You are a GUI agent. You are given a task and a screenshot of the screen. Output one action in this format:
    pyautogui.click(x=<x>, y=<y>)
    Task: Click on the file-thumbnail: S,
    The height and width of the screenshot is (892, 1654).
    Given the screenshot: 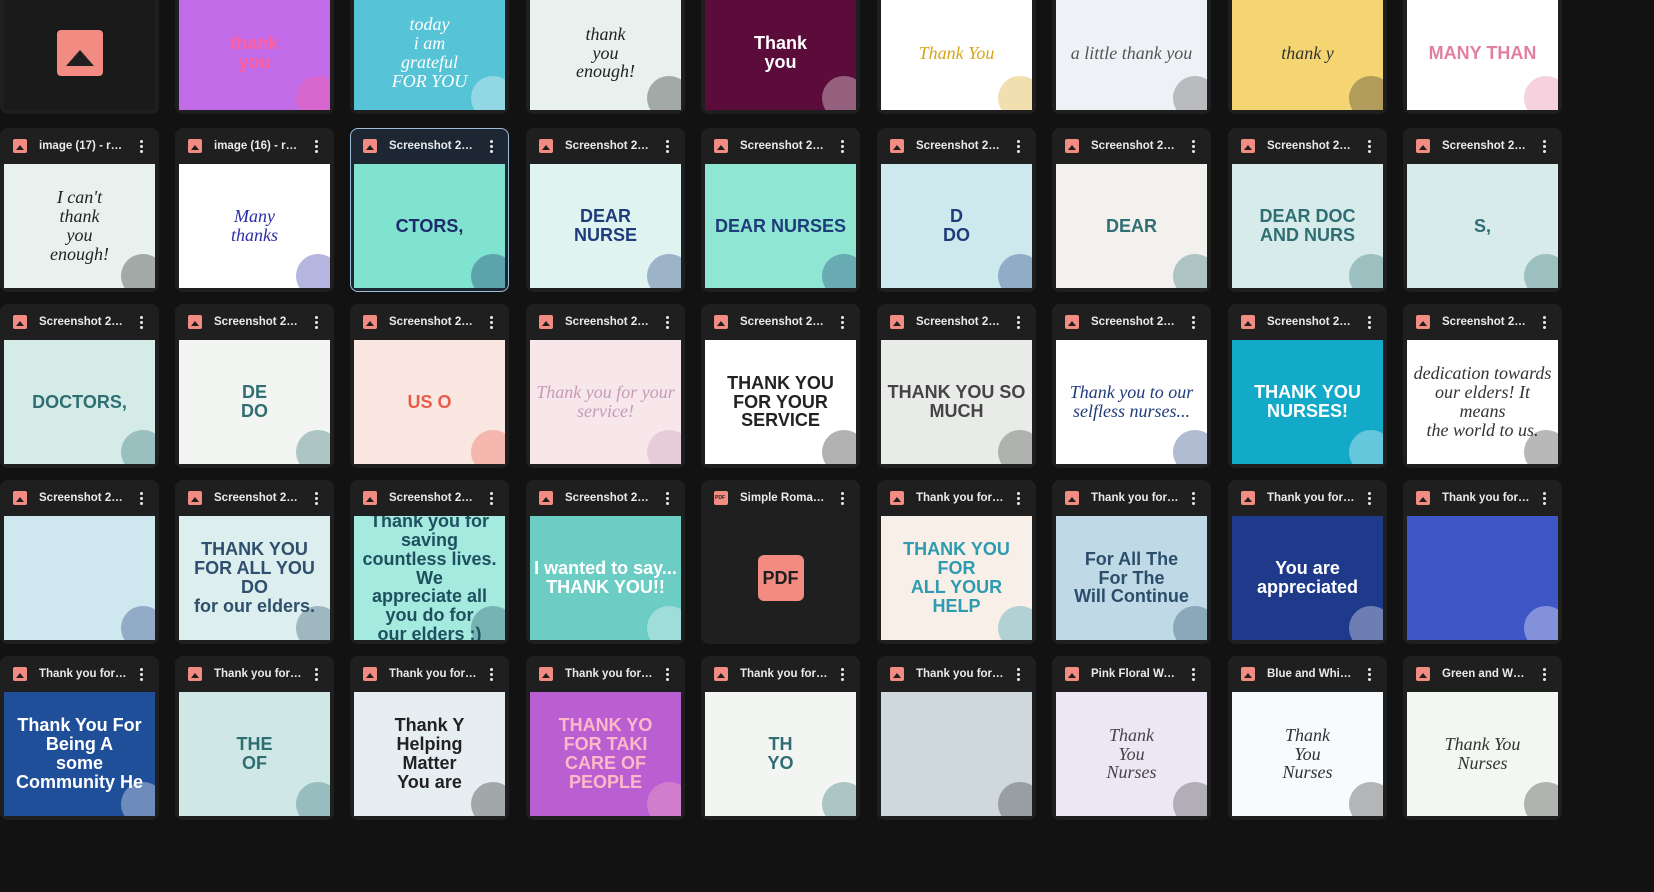 What is the action you would take?
    pyautogui.click(x=1482, y=226)
    